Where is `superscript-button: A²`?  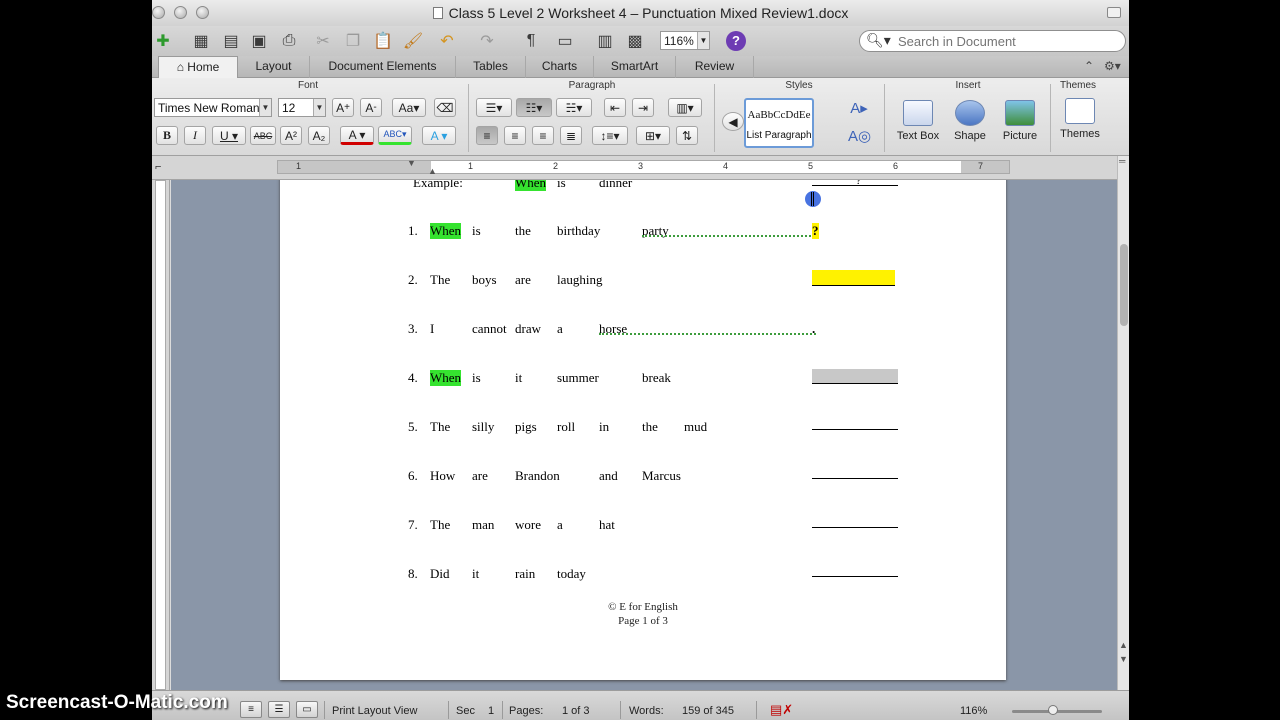 superscript-button: A² is located at coordinates (291, 135).